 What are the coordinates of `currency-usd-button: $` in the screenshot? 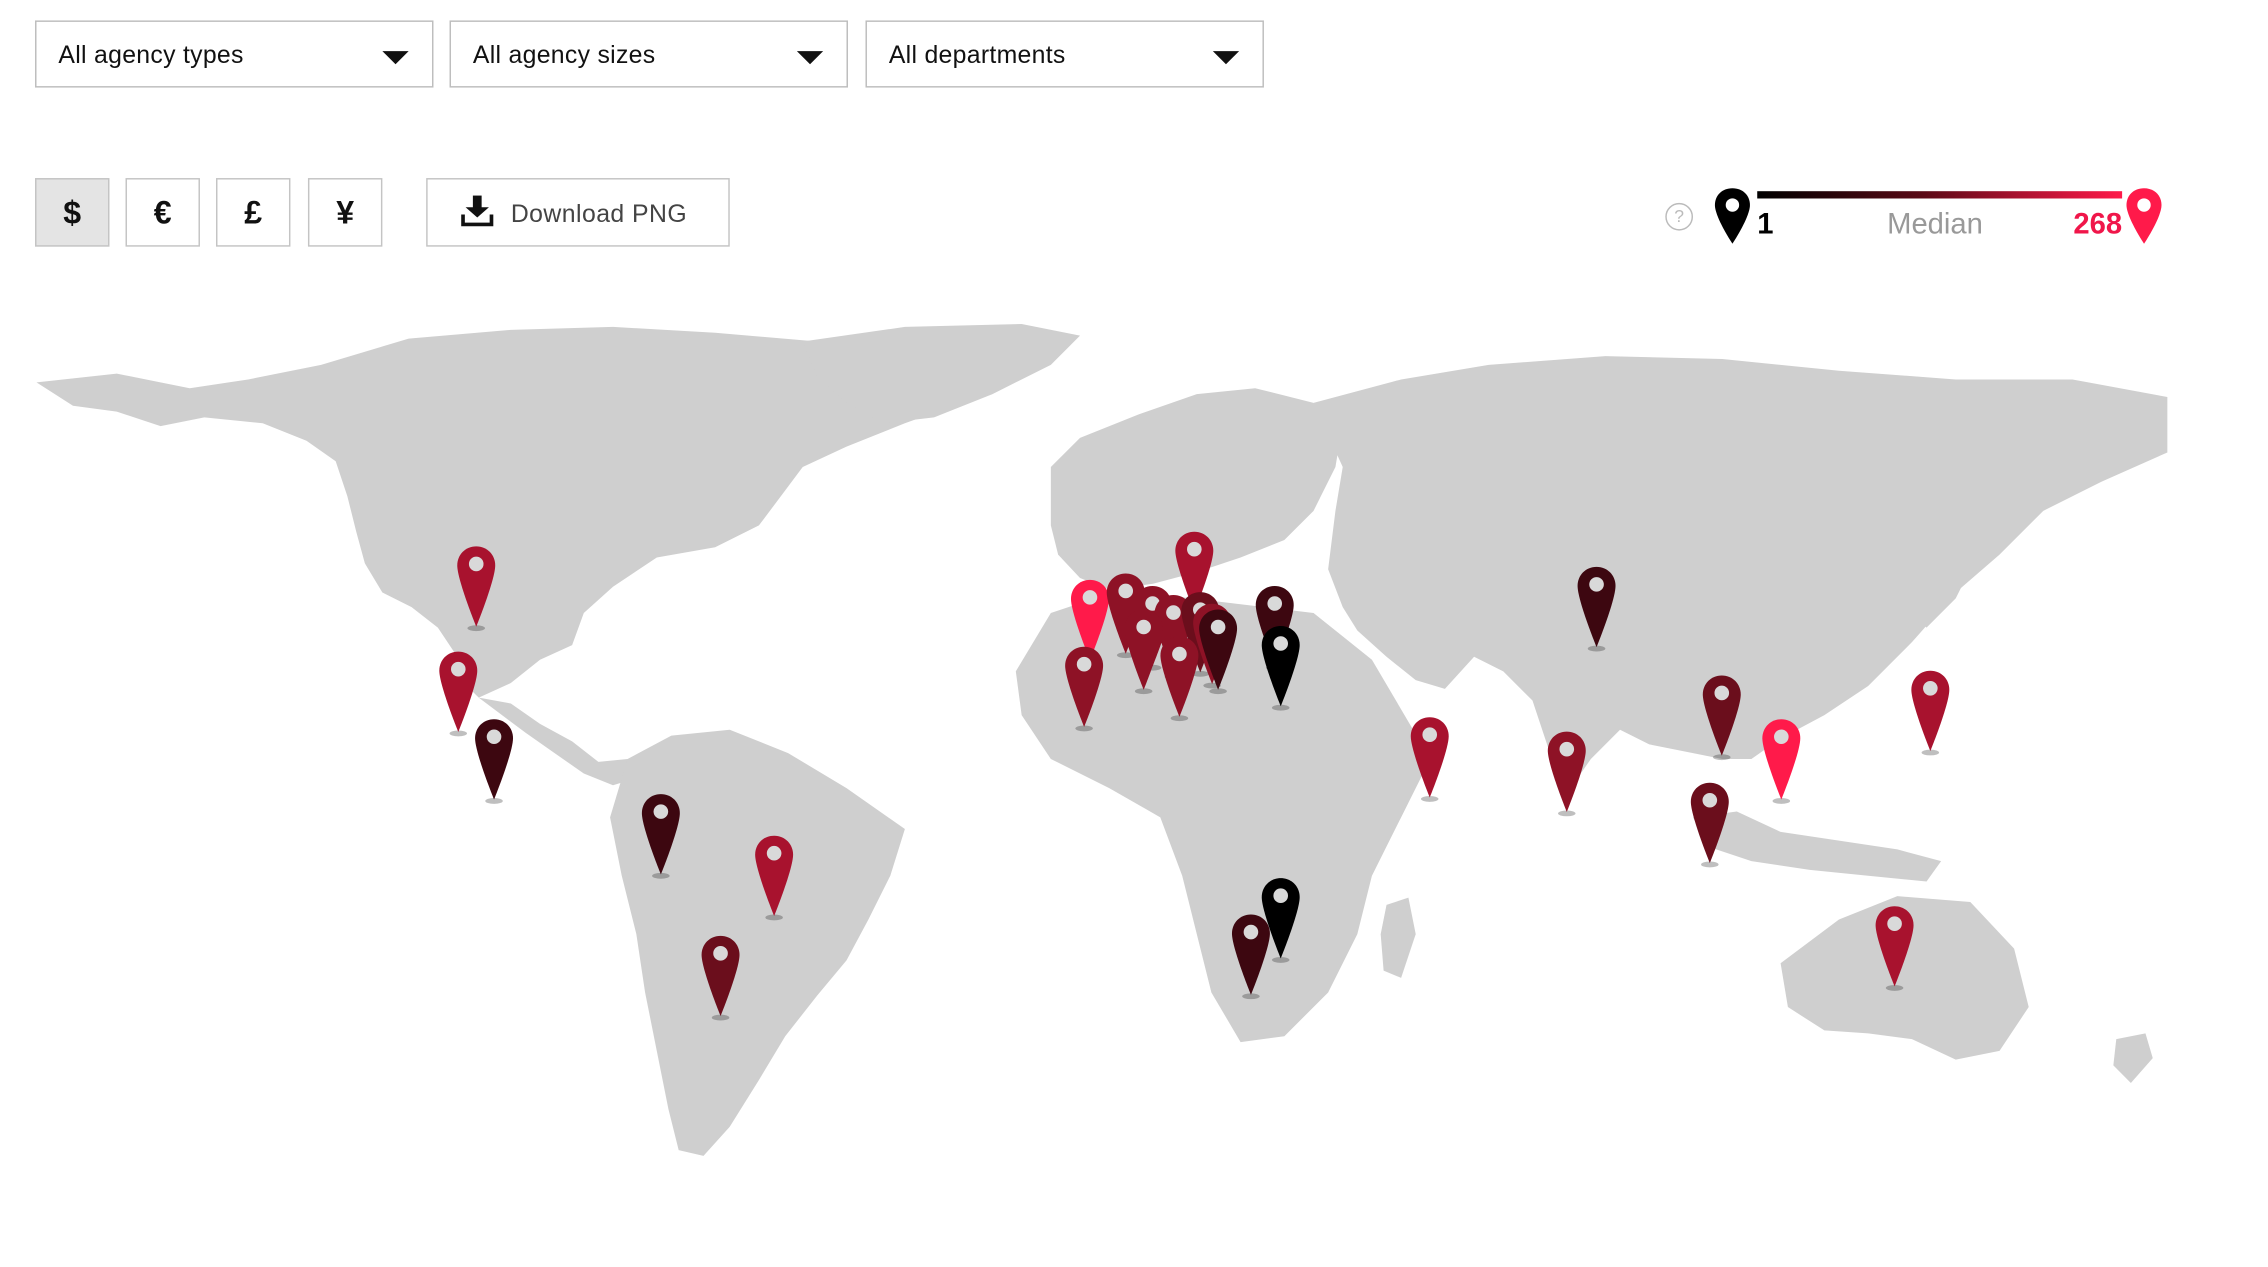 It's located at (72, 212).